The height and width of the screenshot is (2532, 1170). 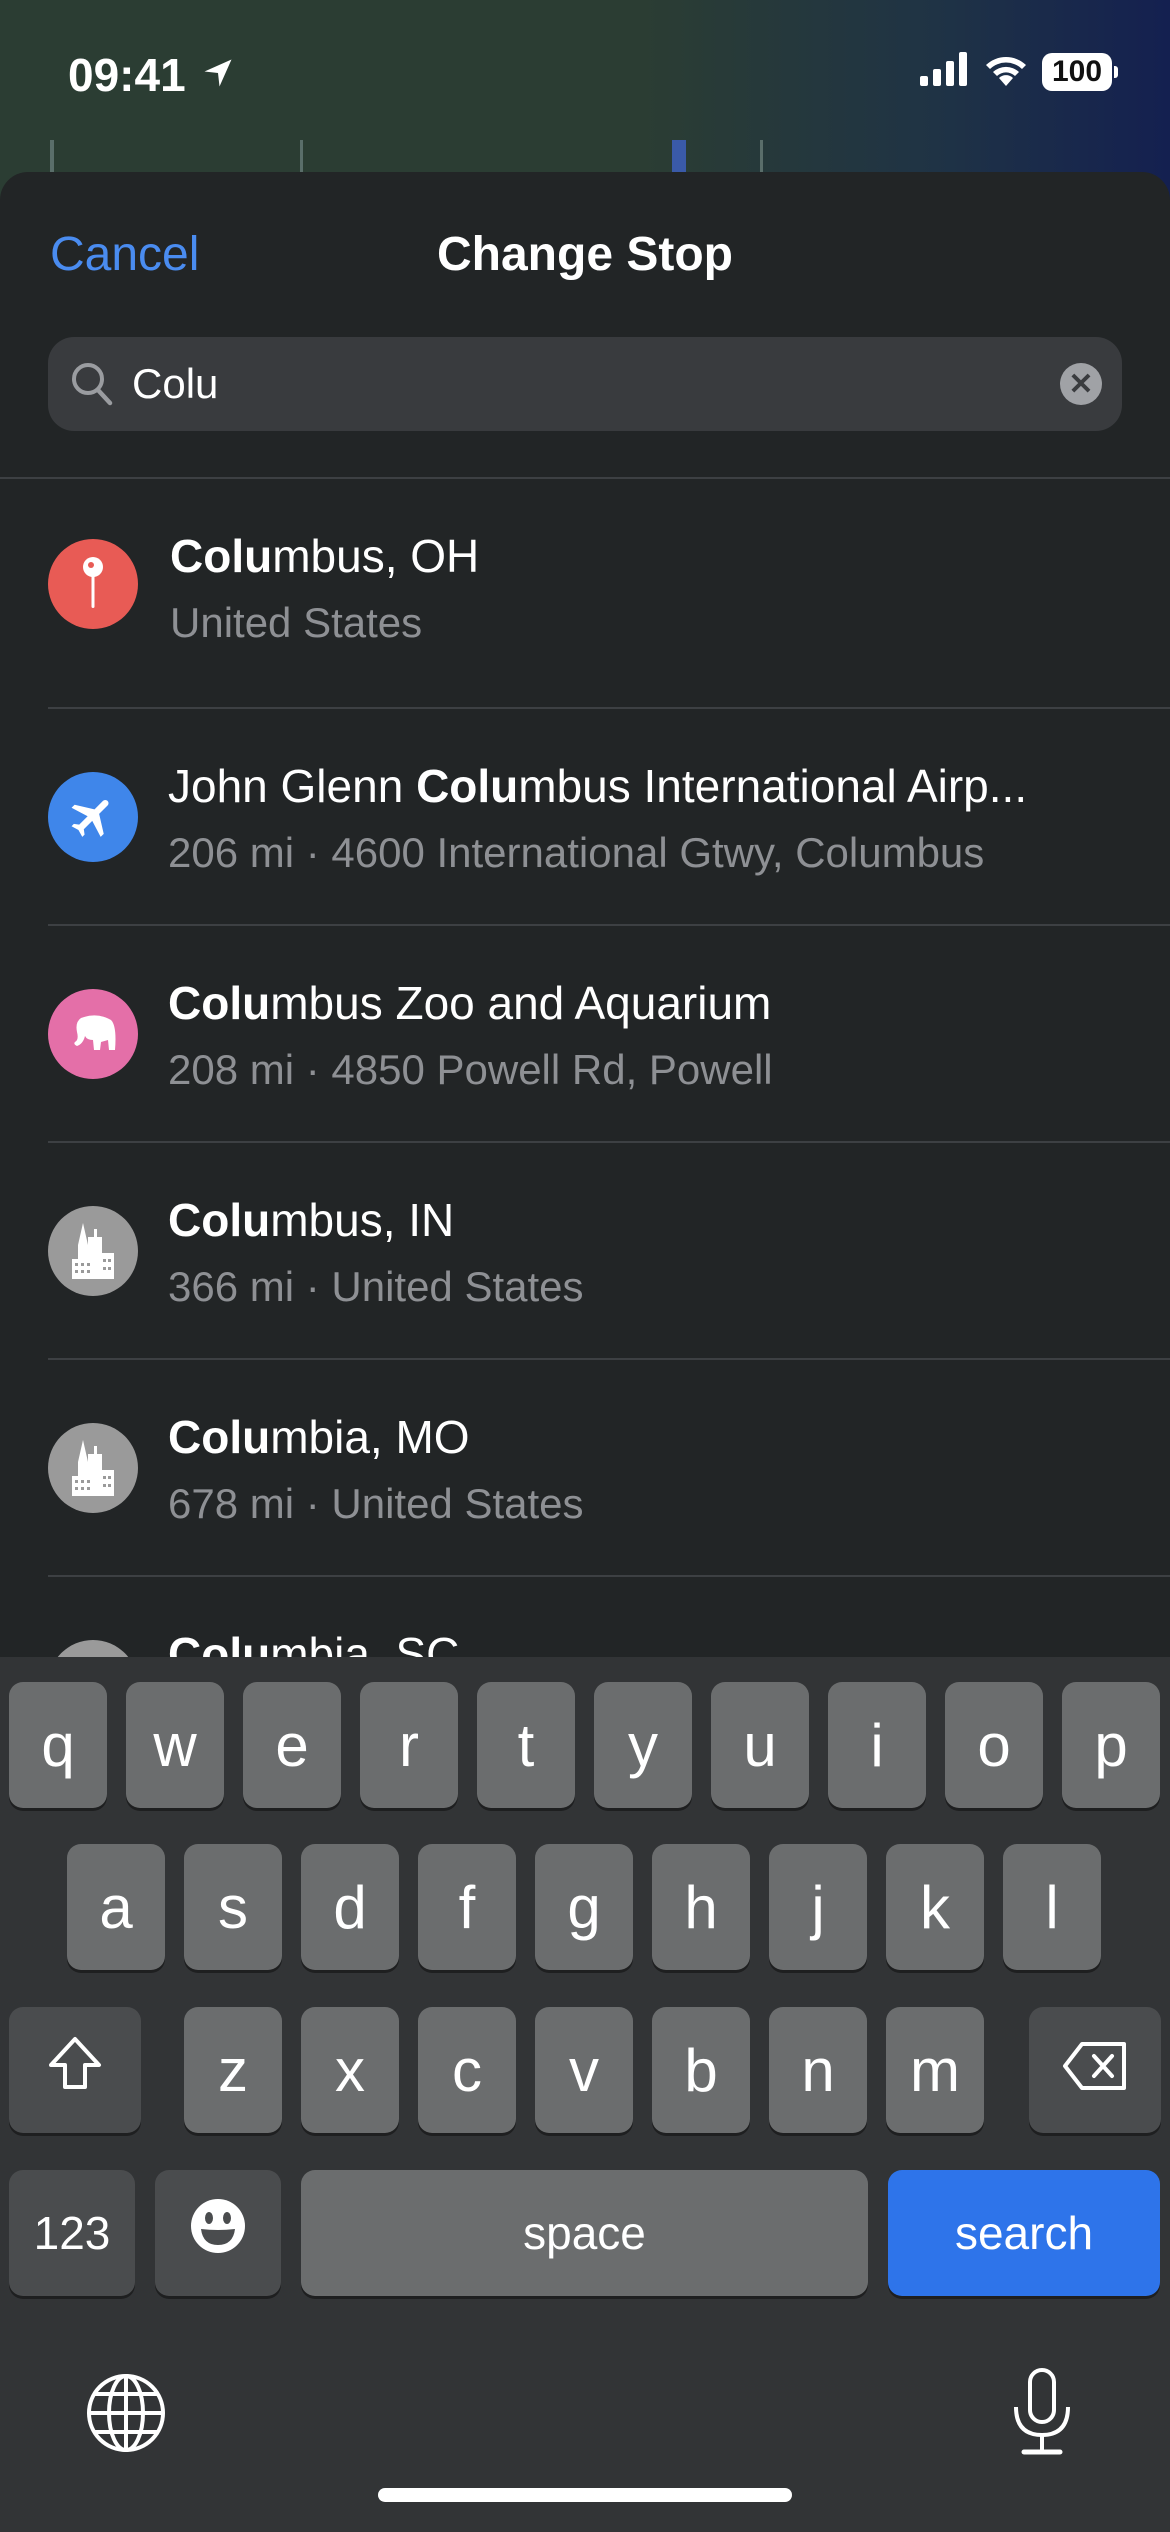 What do you see at coordinates (818, 1907) in the screenshot?
I see `key-j: j` at bounding box center [818, 1907].